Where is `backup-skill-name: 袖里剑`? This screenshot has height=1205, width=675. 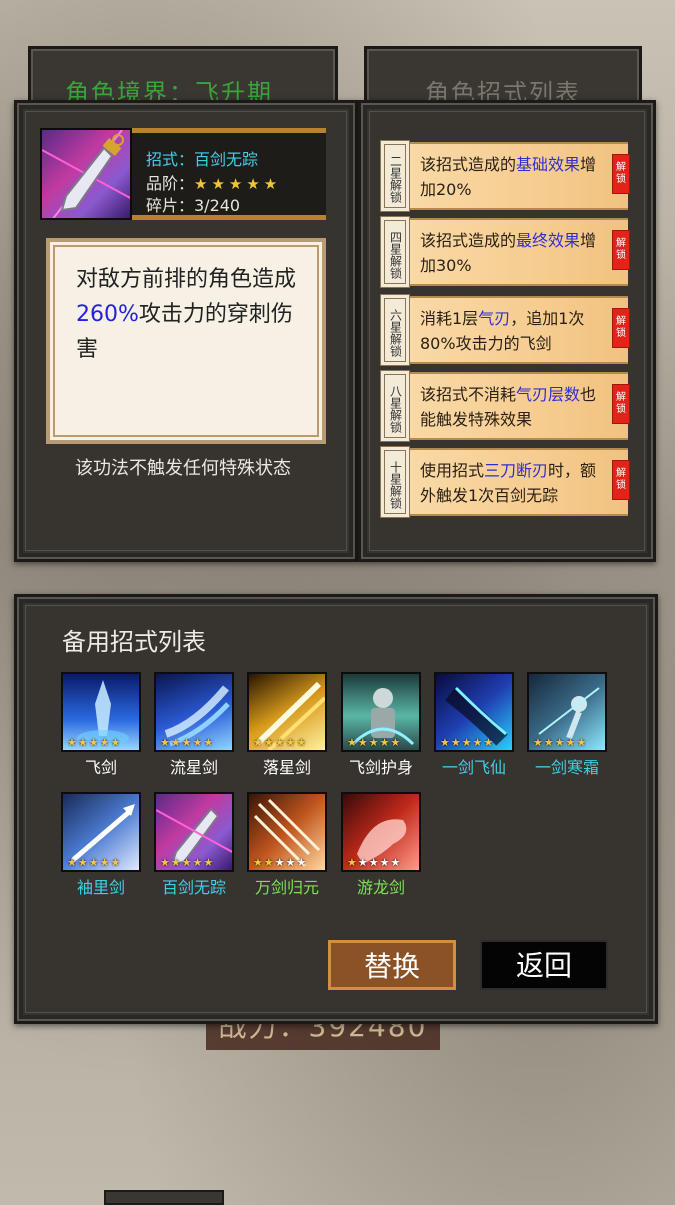 backup-skill-name: 袖里剑 is located at coordinates (100, 887).